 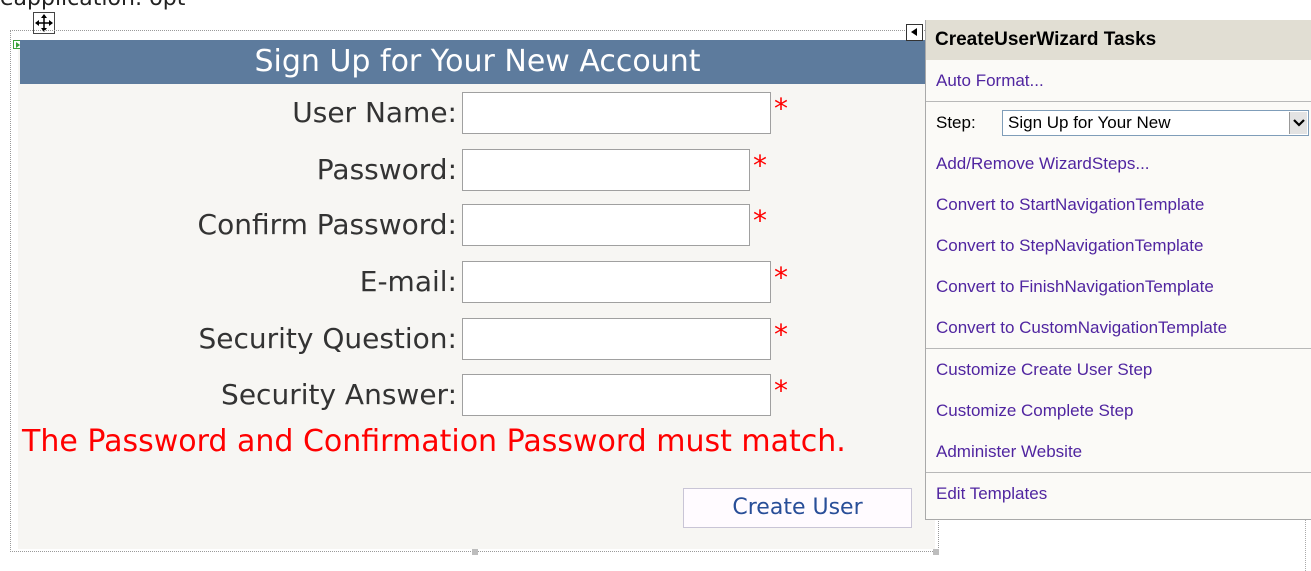 I want to click on customize-complete-step-link: Customize Complete Step, so click(x=1118, y=410).